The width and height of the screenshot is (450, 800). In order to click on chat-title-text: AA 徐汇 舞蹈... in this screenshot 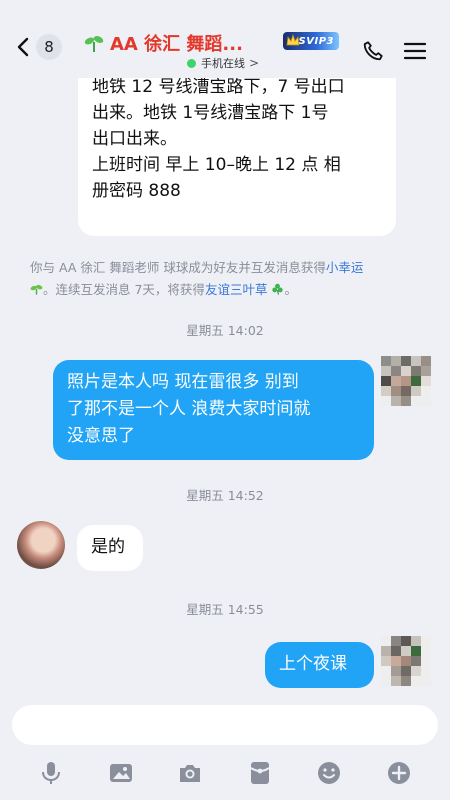, I will do `click(176, 44)`.